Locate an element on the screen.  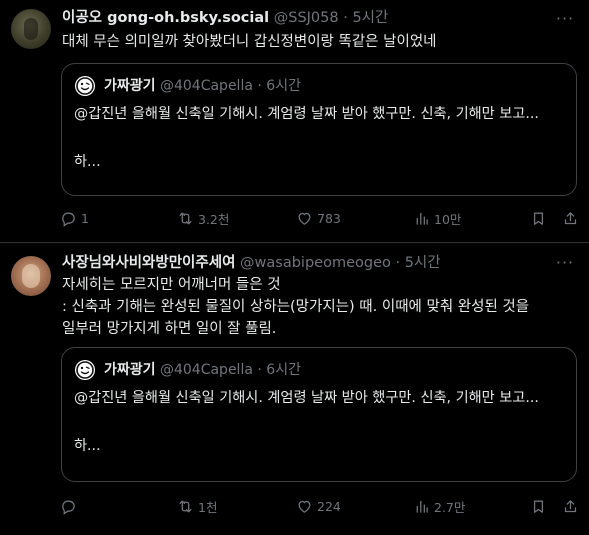
repost-count: 1천 is located at coordinates (208, 507).